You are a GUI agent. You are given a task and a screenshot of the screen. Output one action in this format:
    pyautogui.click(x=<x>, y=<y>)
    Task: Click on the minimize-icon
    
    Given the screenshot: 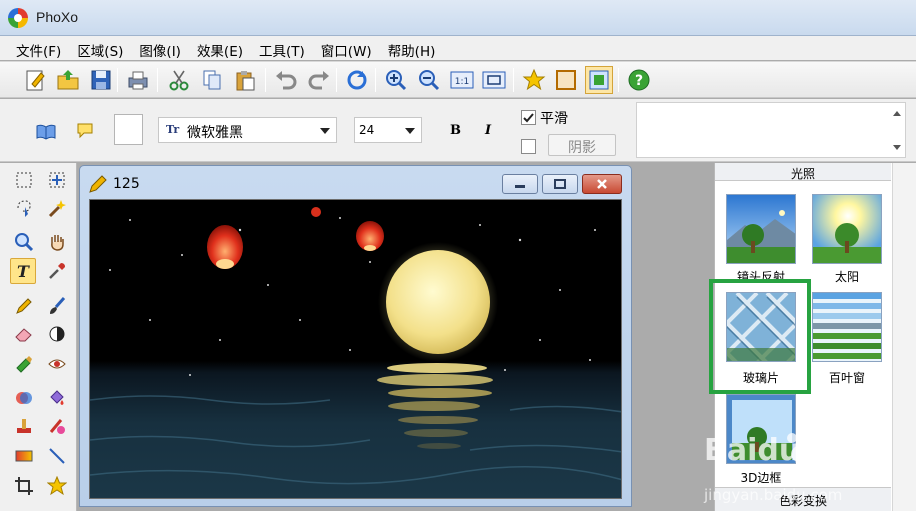 What is the action you would take?
    pyautogui.click(x=520, y=186)
    